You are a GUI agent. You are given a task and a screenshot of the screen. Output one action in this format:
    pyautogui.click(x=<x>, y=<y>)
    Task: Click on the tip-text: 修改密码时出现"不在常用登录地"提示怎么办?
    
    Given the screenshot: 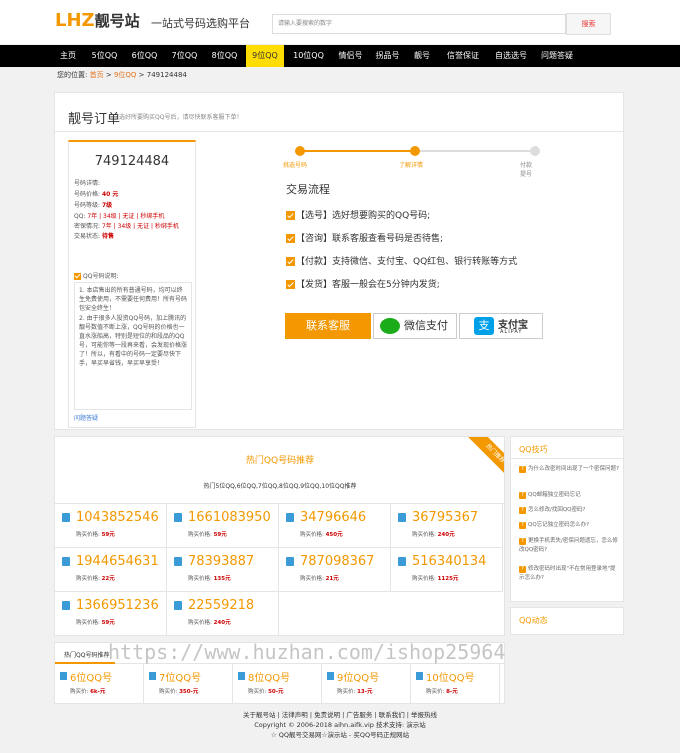 What is the action you would take?
    pyautogui.click(x=567, y=573)
    